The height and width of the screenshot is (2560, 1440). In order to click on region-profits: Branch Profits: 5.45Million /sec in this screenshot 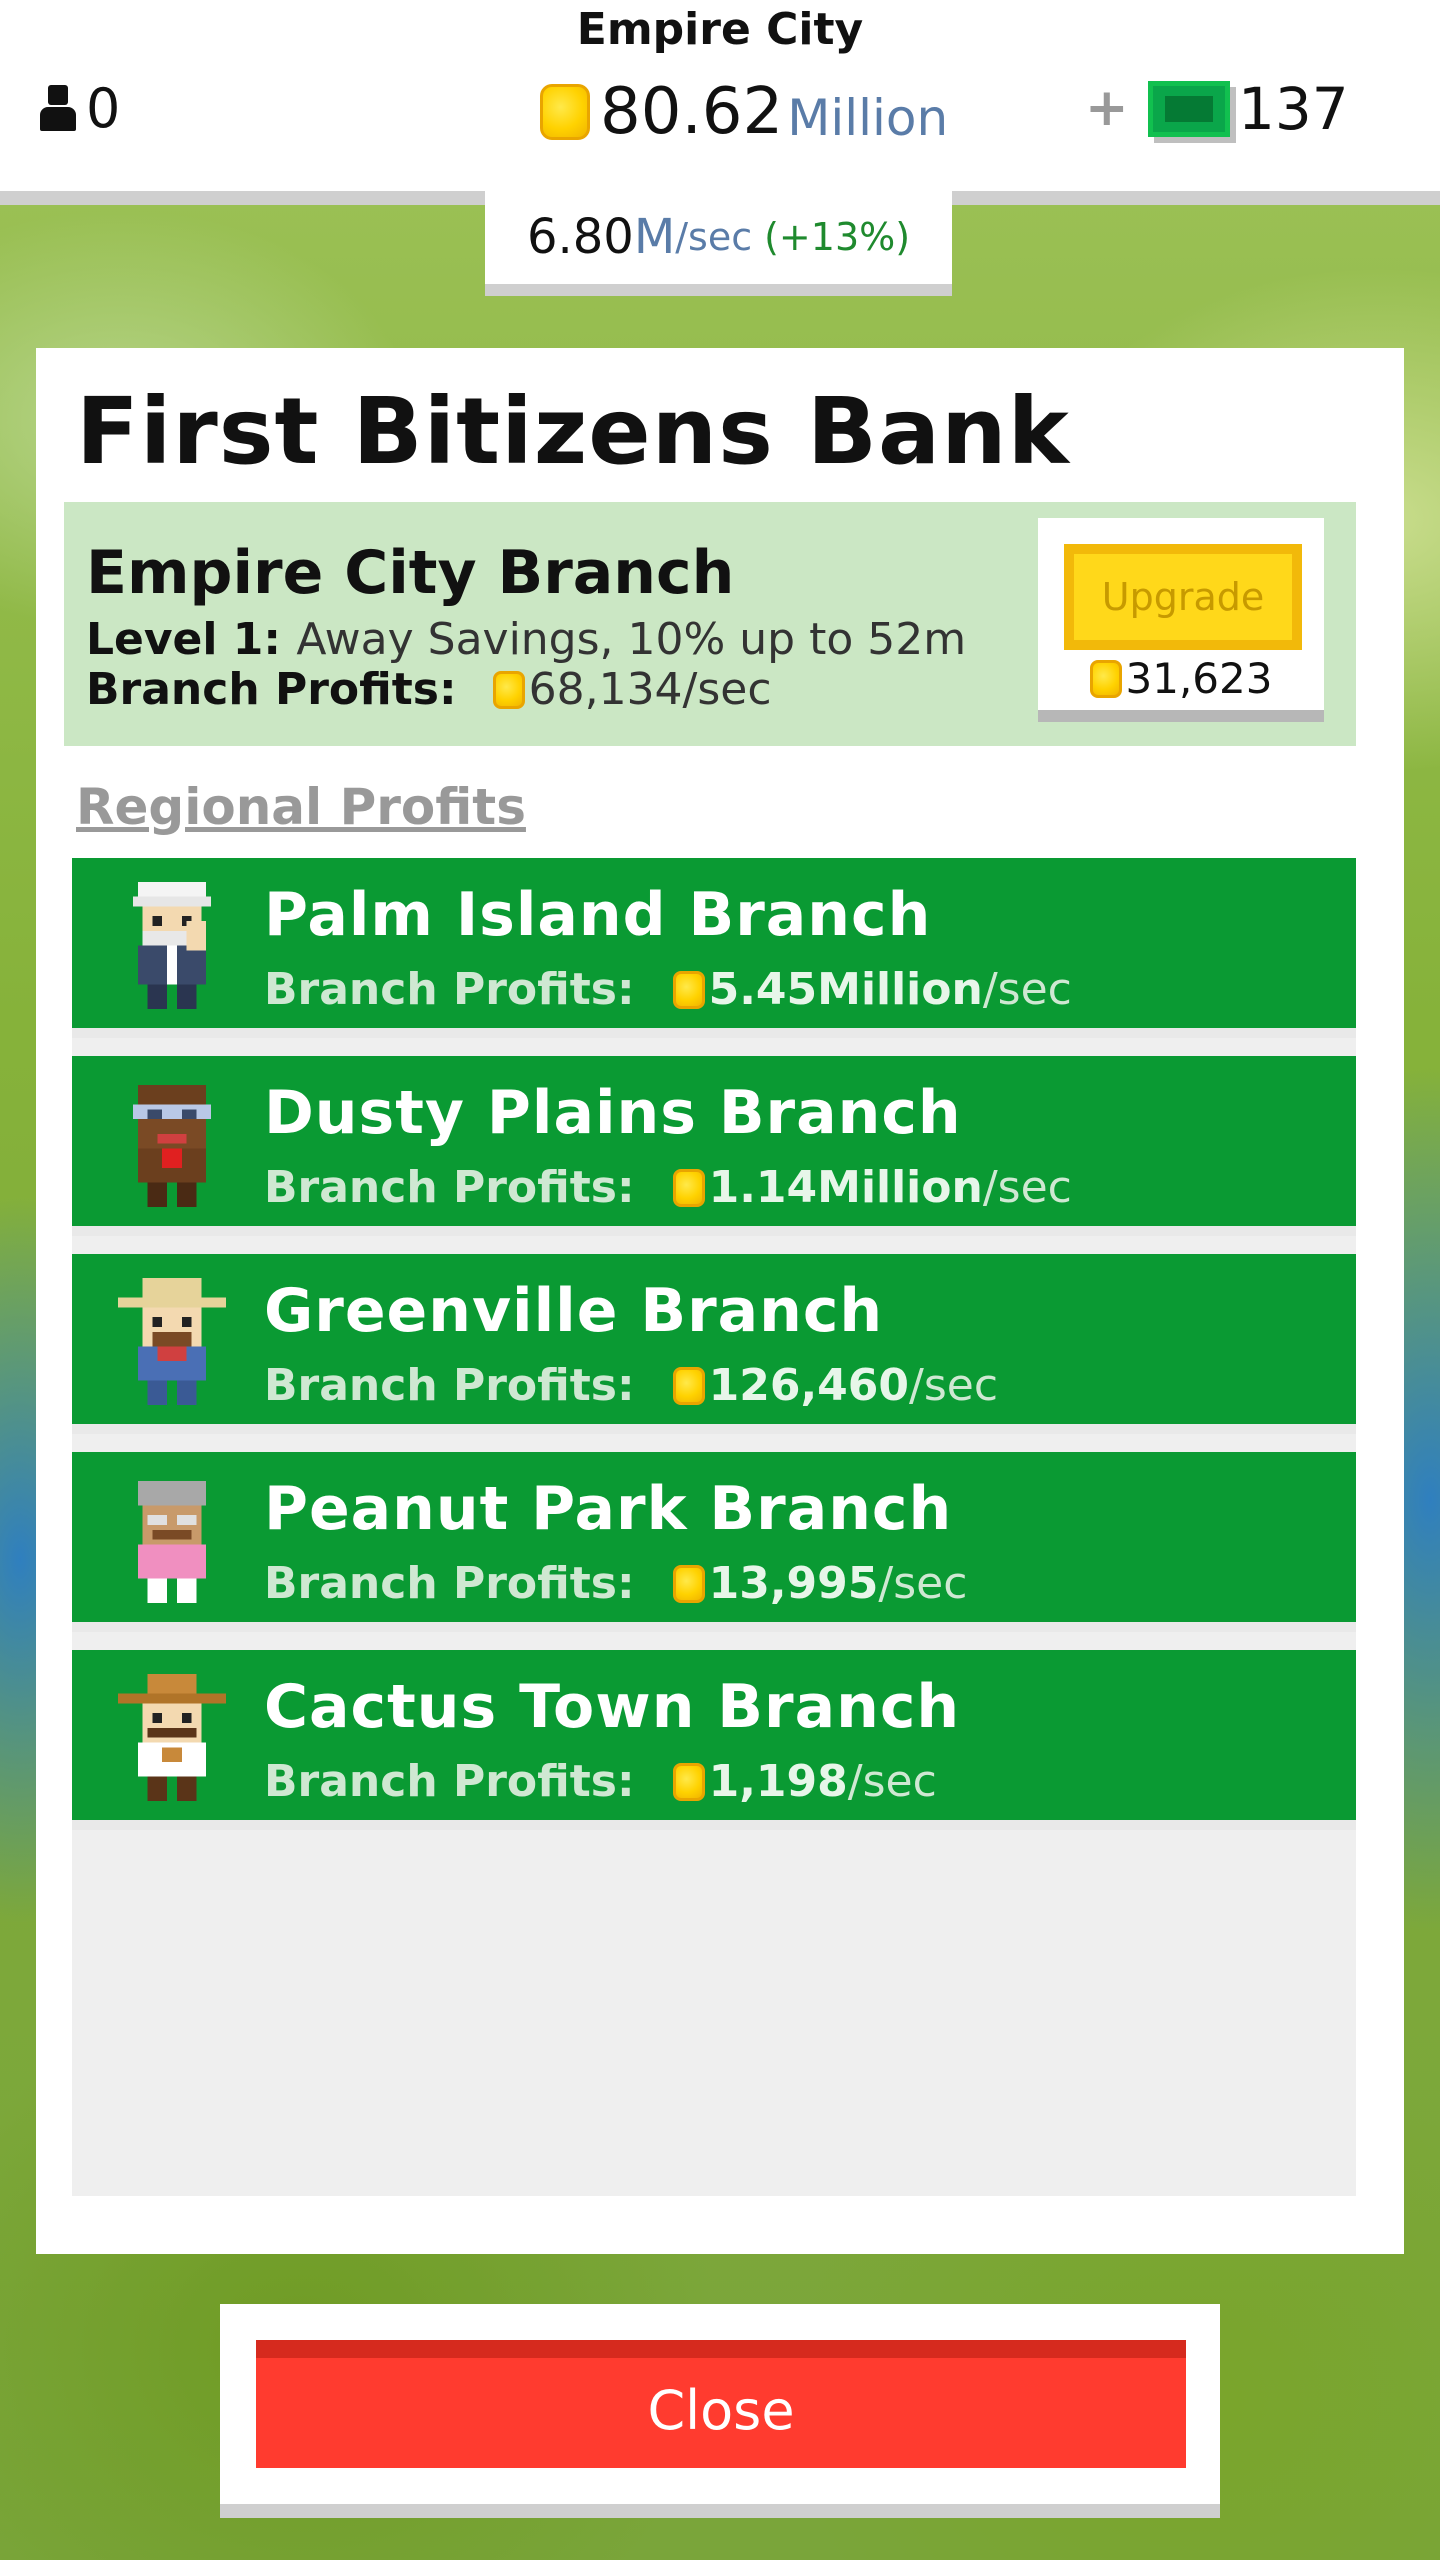, I will do `click(668, 989)`.